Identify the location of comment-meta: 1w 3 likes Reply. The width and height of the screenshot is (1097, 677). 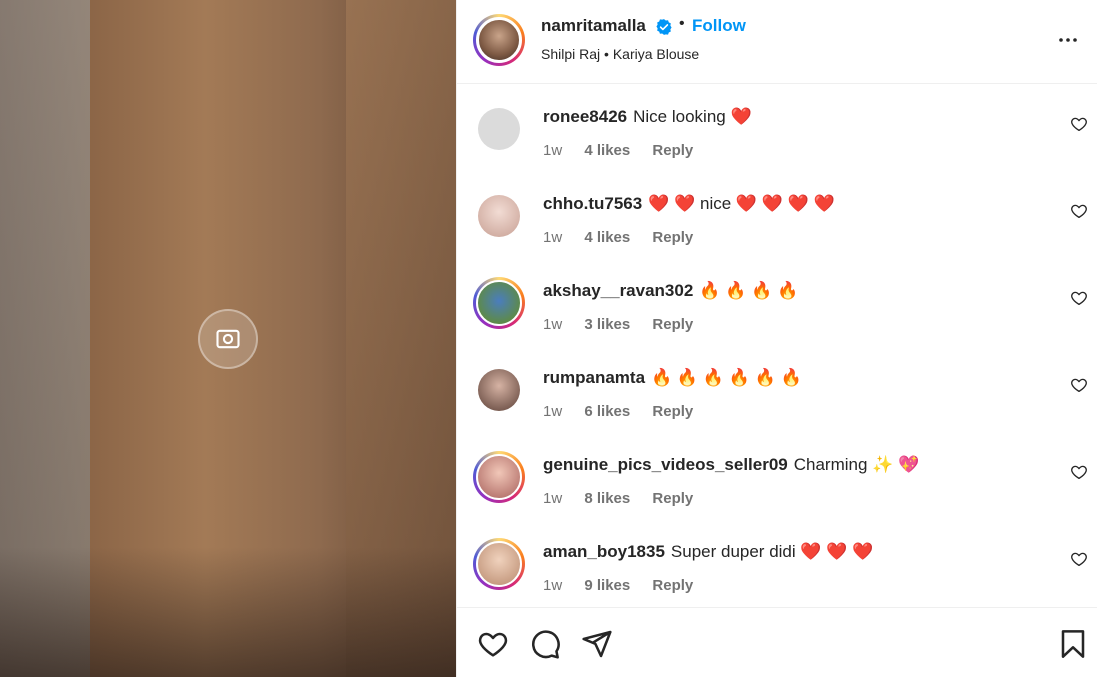
(627, 324).